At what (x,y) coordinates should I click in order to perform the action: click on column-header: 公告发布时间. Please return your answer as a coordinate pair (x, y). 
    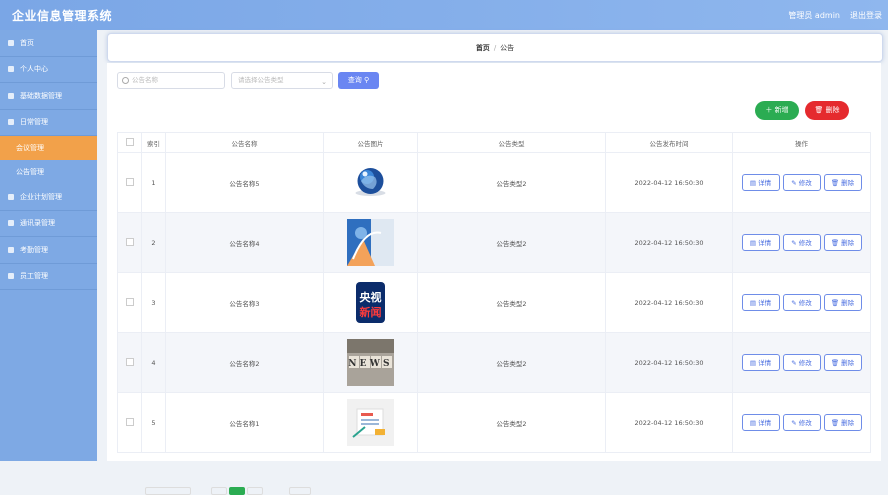
    Looking at the image, I should click on (669, 142).